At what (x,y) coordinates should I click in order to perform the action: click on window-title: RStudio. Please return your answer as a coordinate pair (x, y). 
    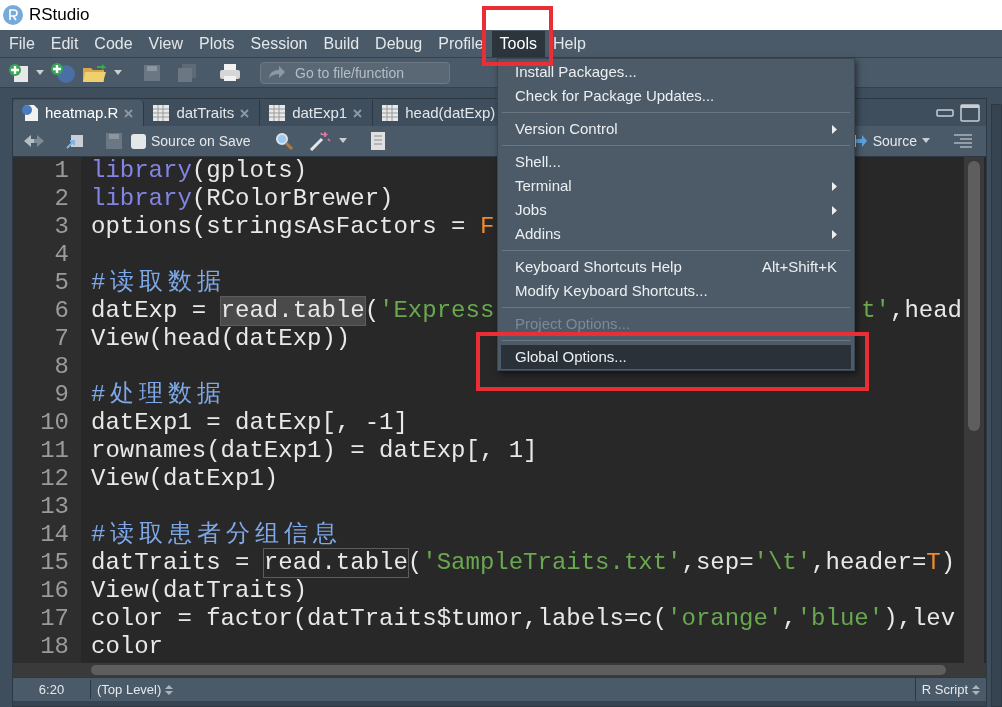
    Looking at the image, I should click on (59, 15).